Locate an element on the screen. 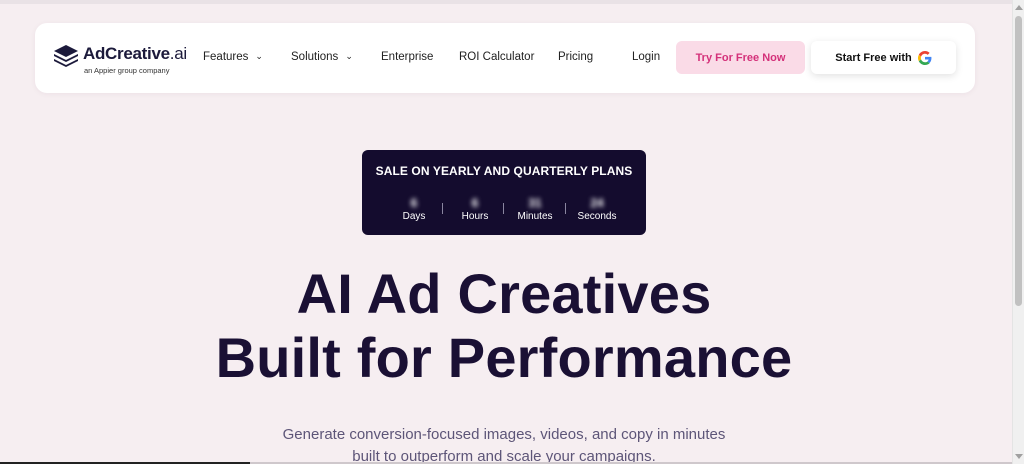 The height and width of the screenshot is (464, 1024). countdown-hours: 6 Hours is located at coordinates (475, 208).